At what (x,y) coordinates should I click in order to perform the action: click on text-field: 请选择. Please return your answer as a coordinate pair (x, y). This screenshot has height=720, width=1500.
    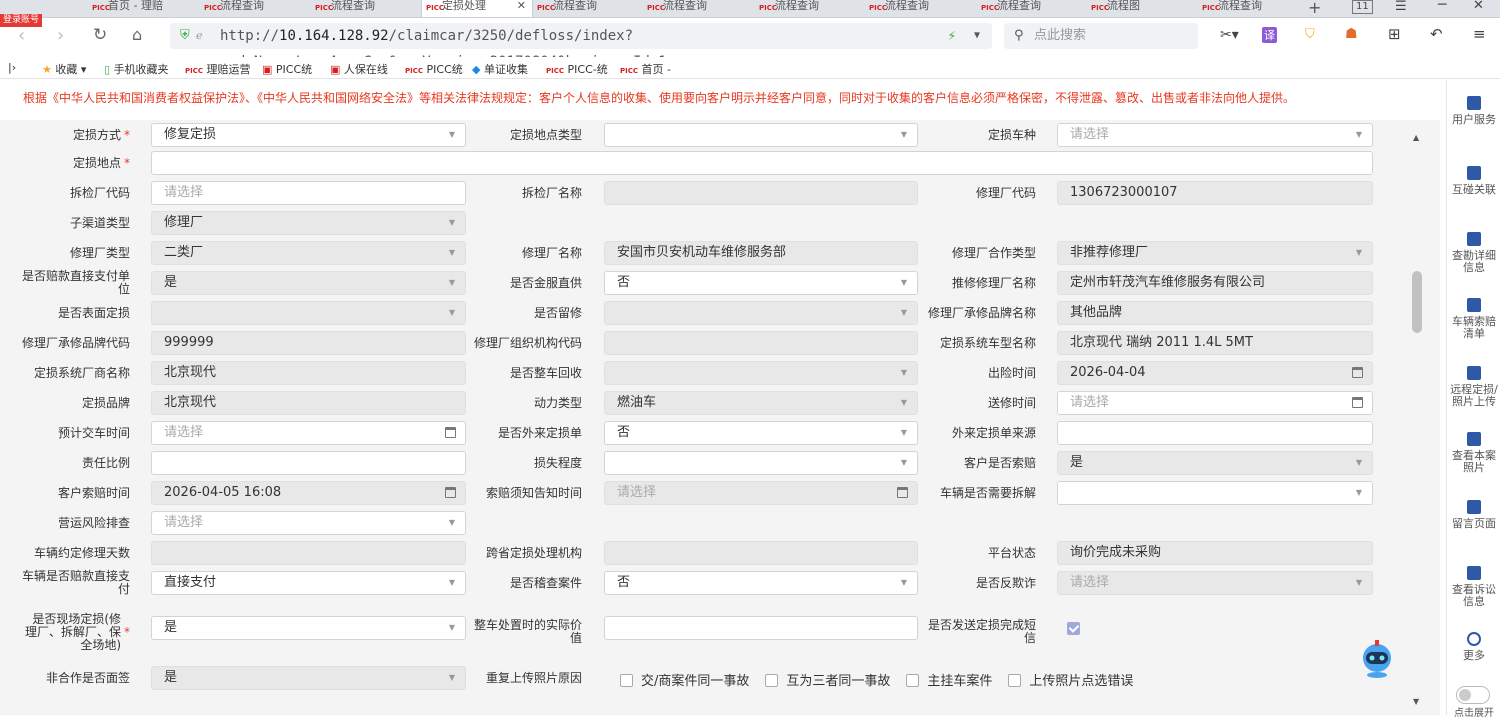
    Looking at the image, I should click on (308, 193).